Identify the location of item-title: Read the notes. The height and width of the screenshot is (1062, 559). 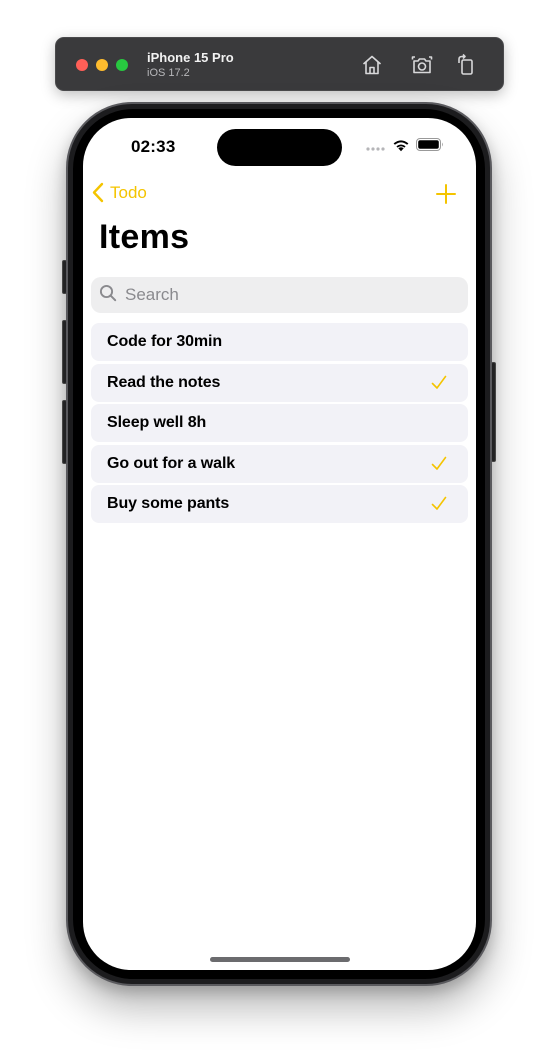
(164, 382).